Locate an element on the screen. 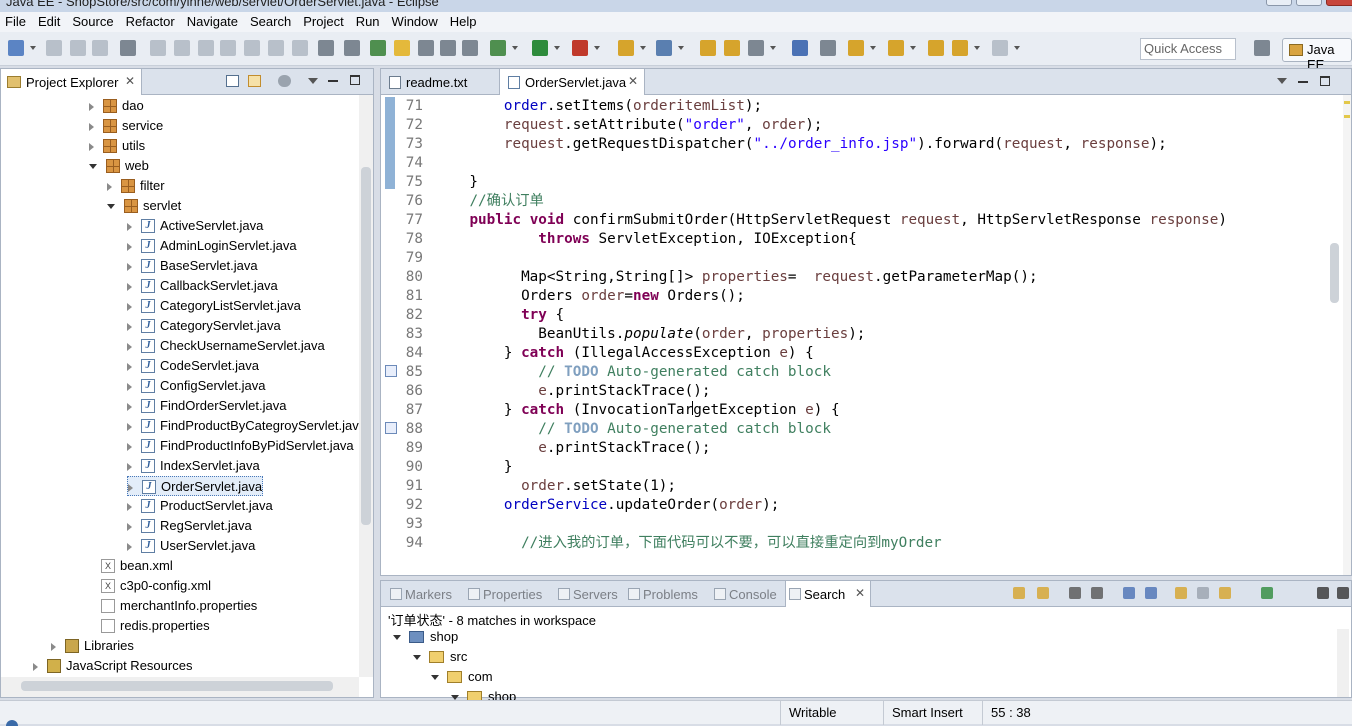 The width and height of the screenshot is (1352, 726). show-previous-searches-icon is located at coordinates (1225, 593).